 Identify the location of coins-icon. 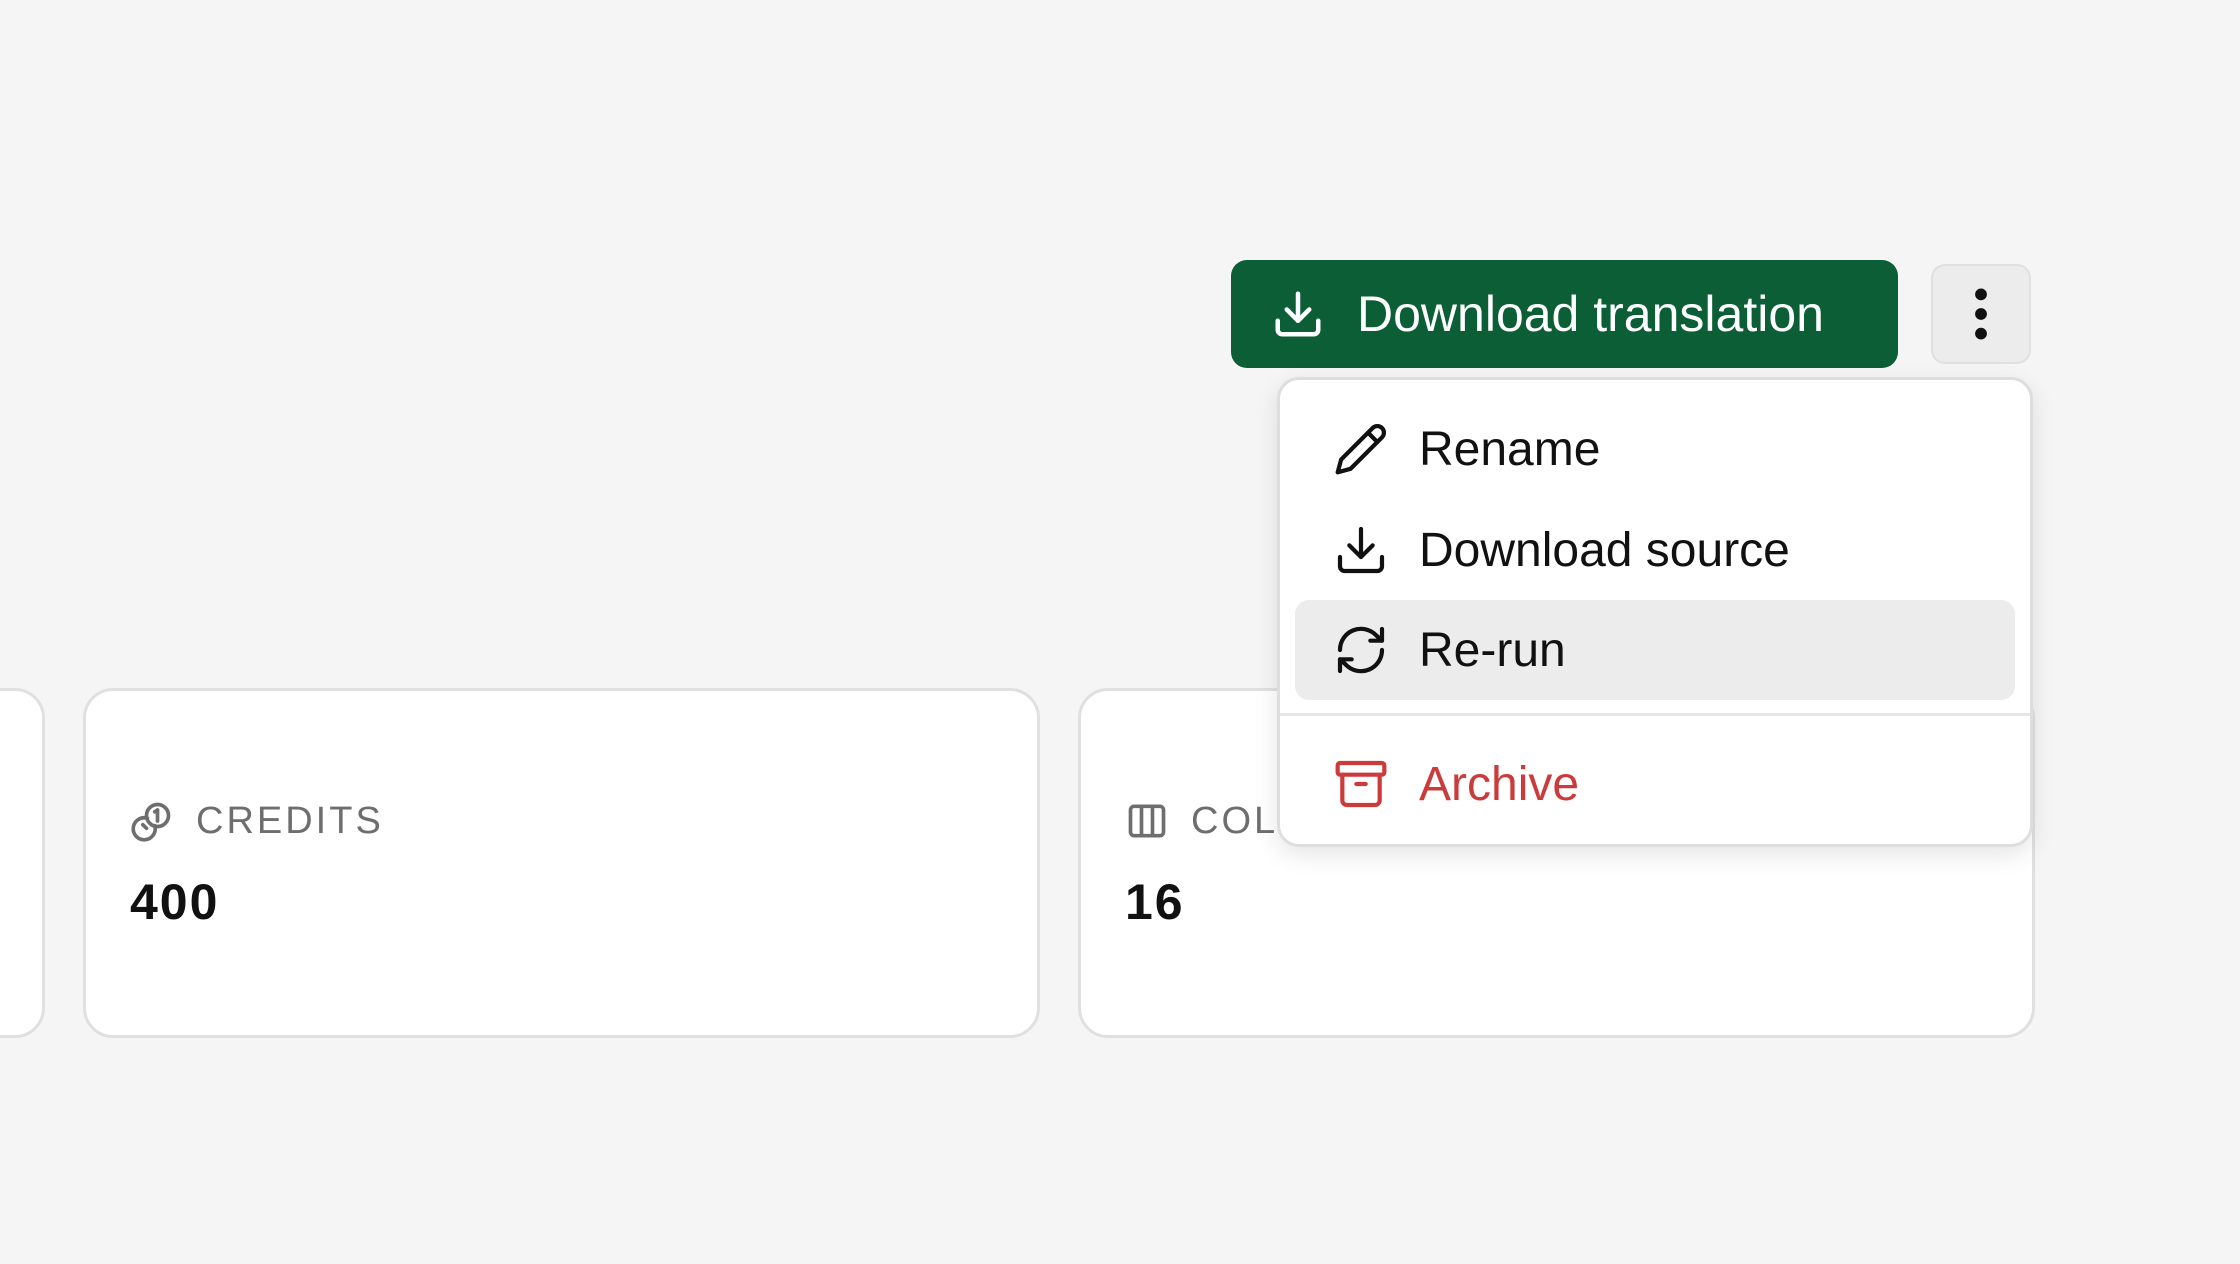
(152, 821).